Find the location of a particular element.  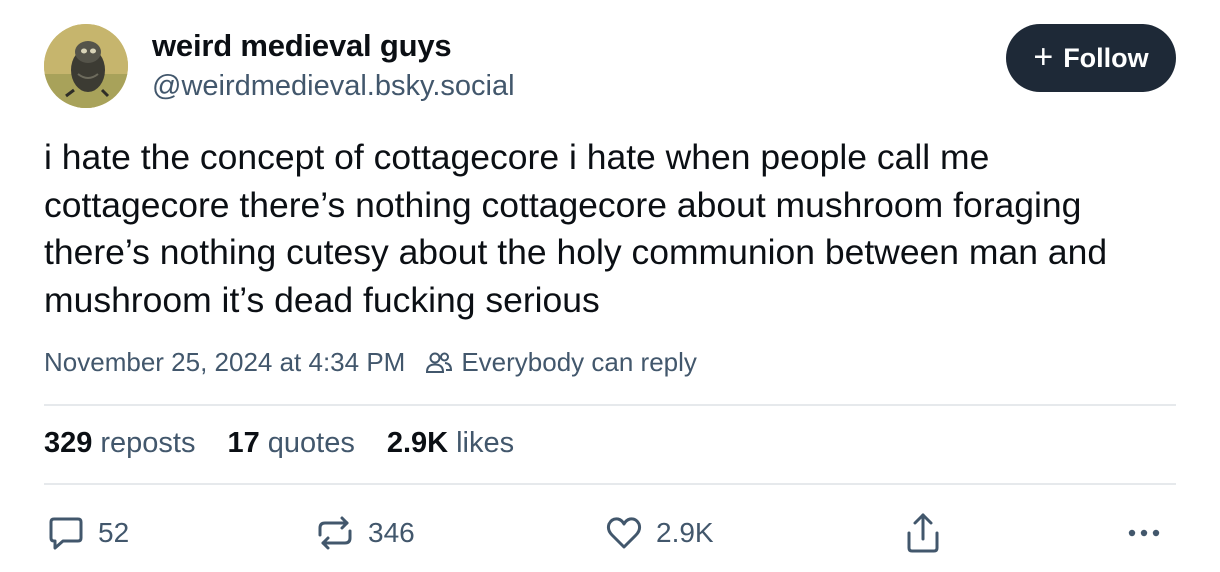

plus-icon: + is located at coordinates (1043, 56).